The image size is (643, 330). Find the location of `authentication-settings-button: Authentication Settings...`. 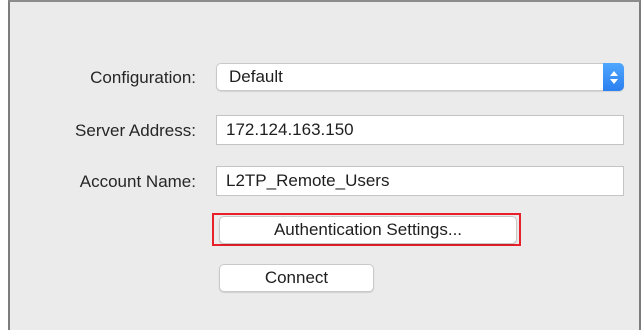

authentication-settings-button: Authentication Settings... is located at coordinates (368, 230).